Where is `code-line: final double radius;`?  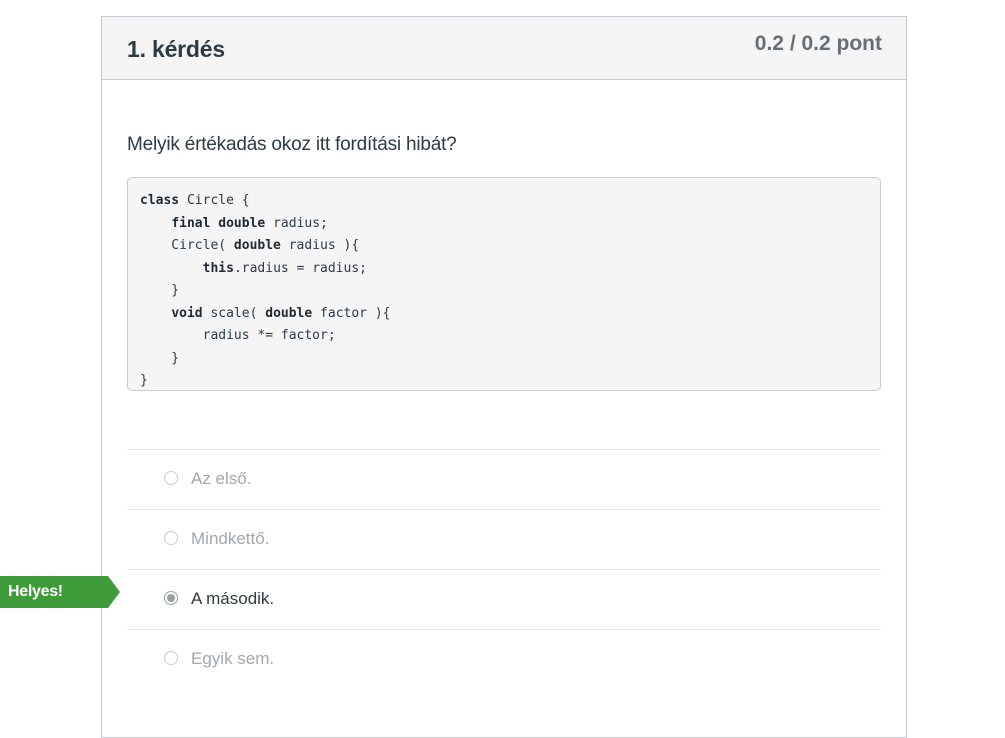 code-line: final double radius; is located at coordinates (504, 224).